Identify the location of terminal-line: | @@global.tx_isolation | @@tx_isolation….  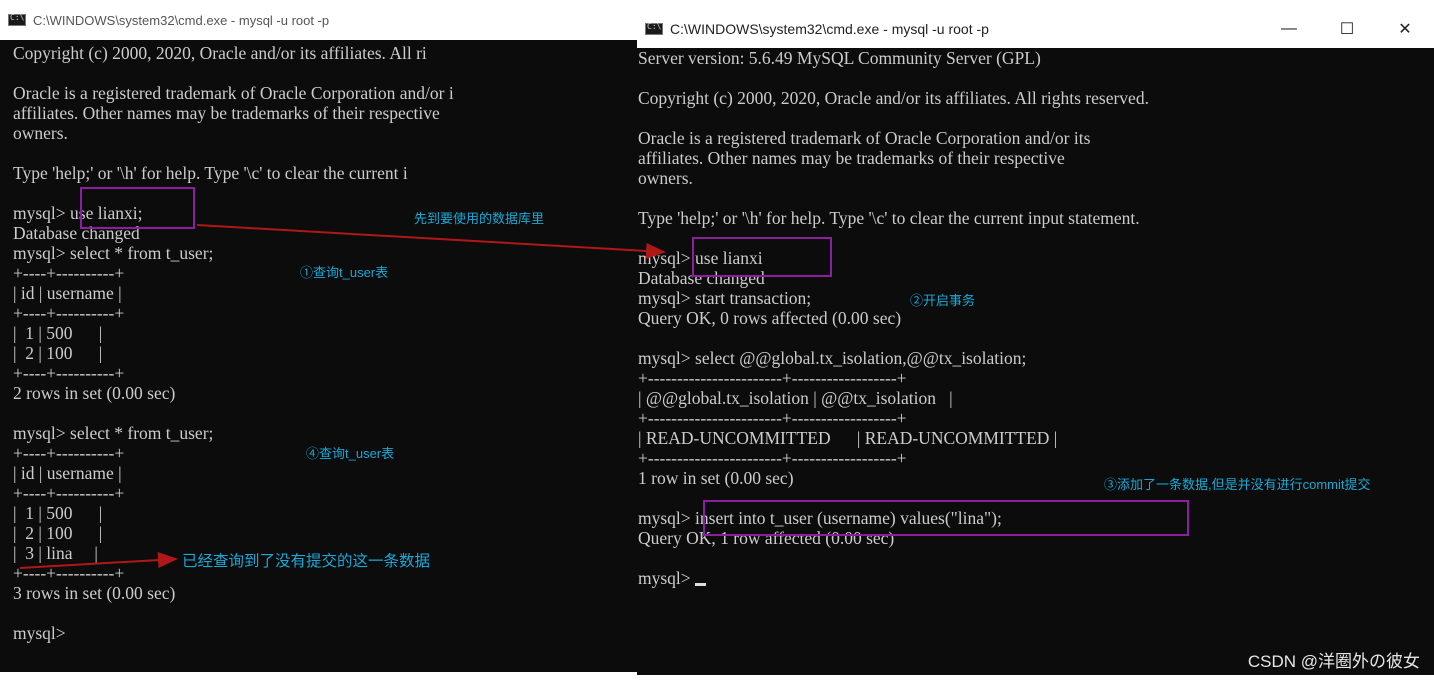
(795, 398).